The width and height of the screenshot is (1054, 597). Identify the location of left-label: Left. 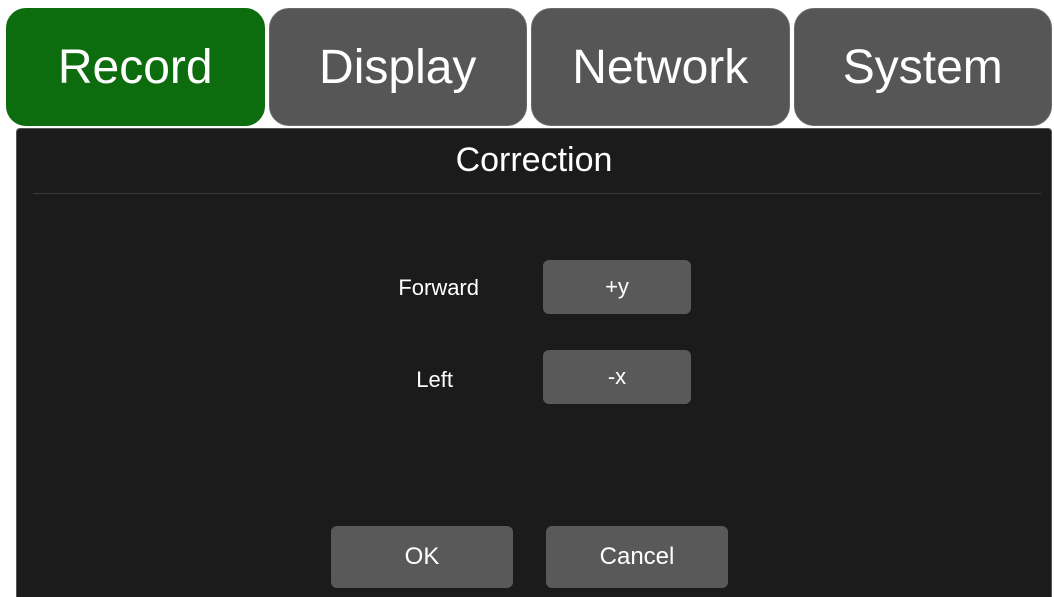
(434, 379).